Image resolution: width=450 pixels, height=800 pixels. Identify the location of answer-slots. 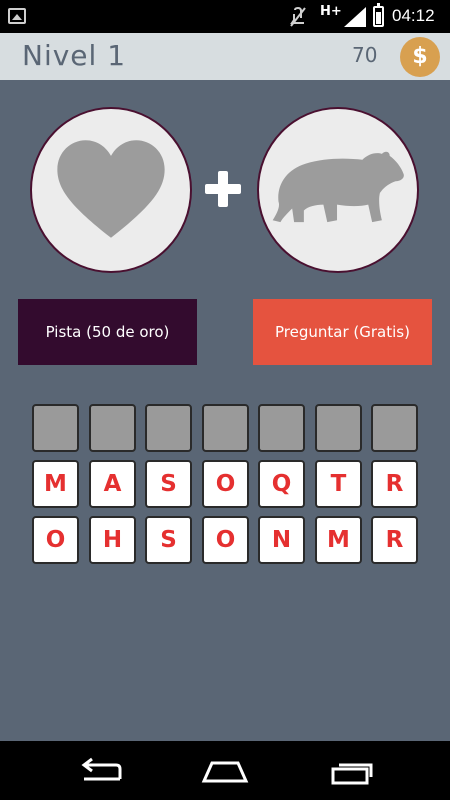
(226, 428).